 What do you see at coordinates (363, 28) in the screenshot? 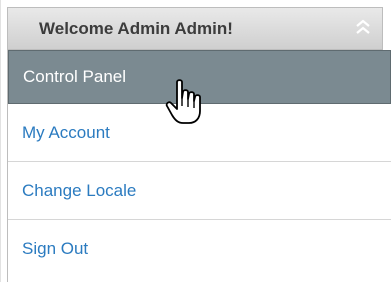
I see `double-chevron-up-icon` at bounding box center [363, 28].